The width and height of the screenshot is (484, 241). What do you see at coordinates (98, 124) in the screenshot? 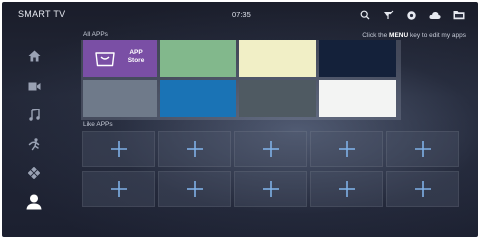
I see `like-apps-title: Like APPs` at bounding box center [98, 124].